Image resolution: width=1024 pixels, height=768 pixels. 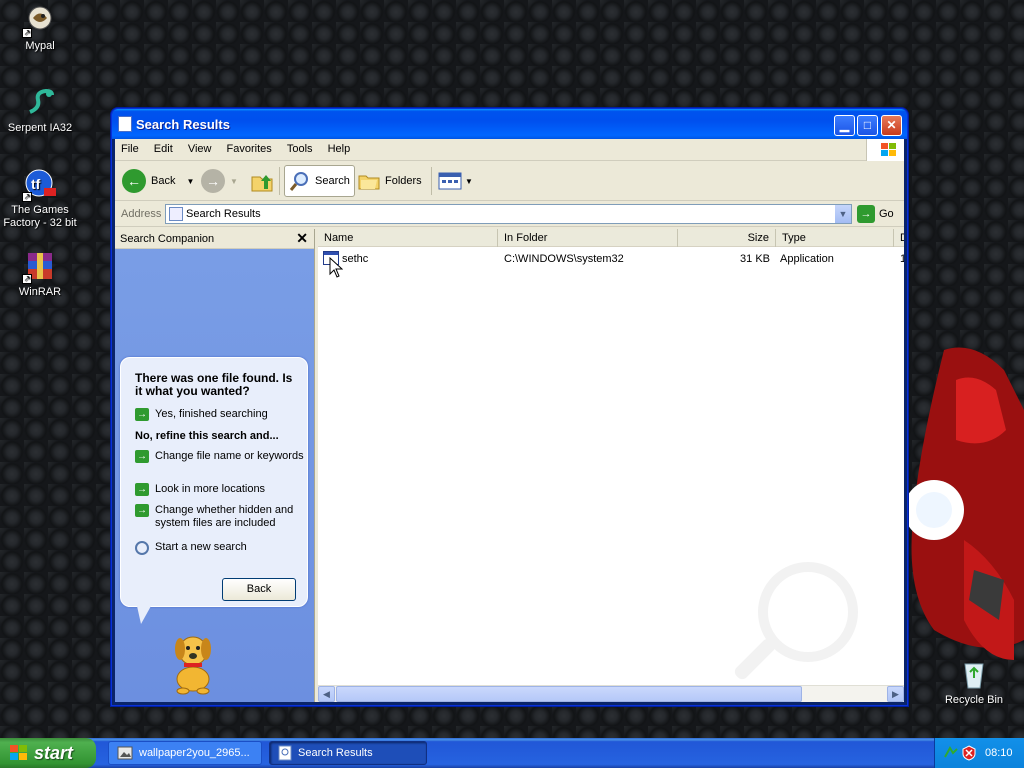 I want to click on search-results-window-icon, so click(x=125, y=124).